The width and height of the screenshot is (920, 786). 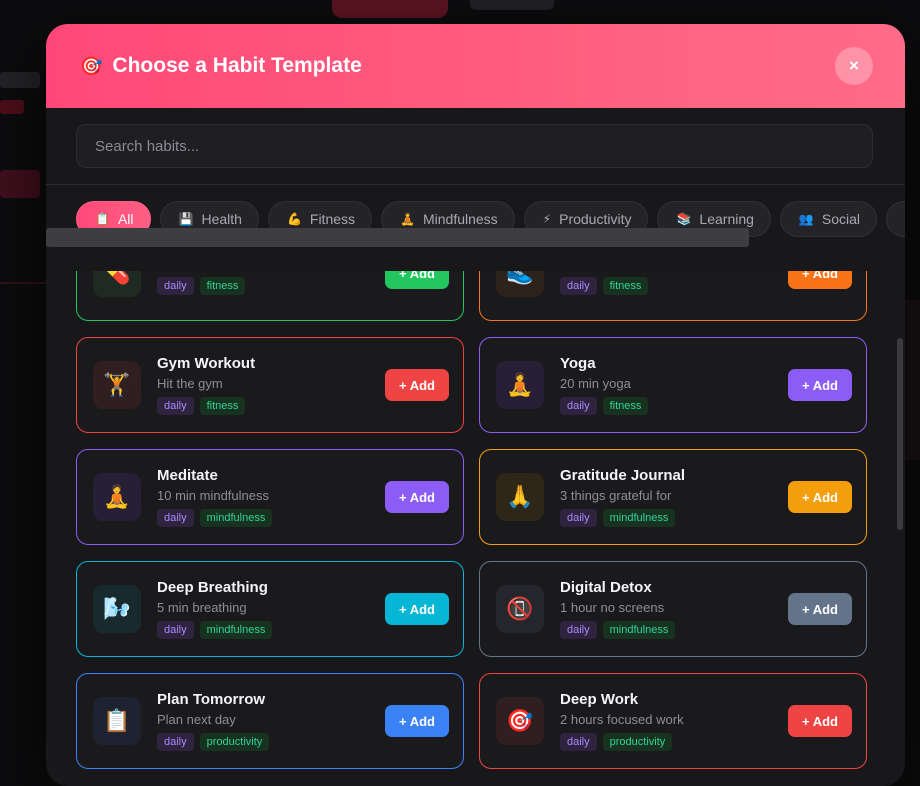 I want to click on habit-title: Digital Detox, so click(x=606, y=587).